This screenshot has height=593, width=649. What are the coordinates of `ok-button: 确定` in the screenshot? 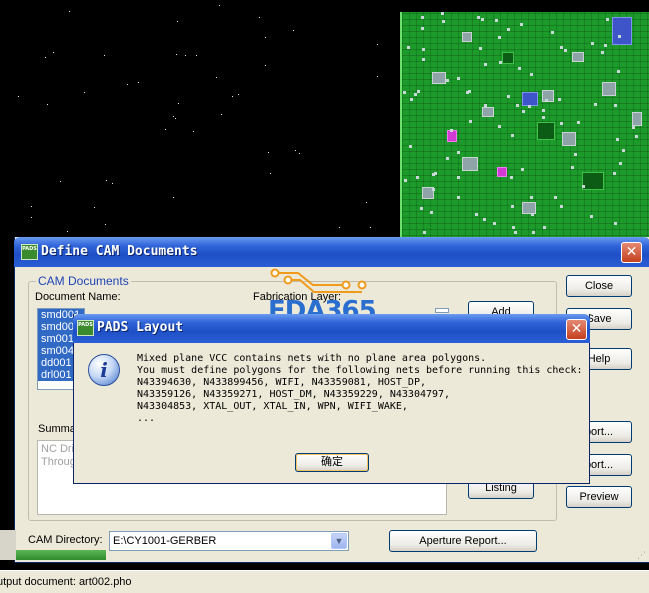 It's located at (332, 462).